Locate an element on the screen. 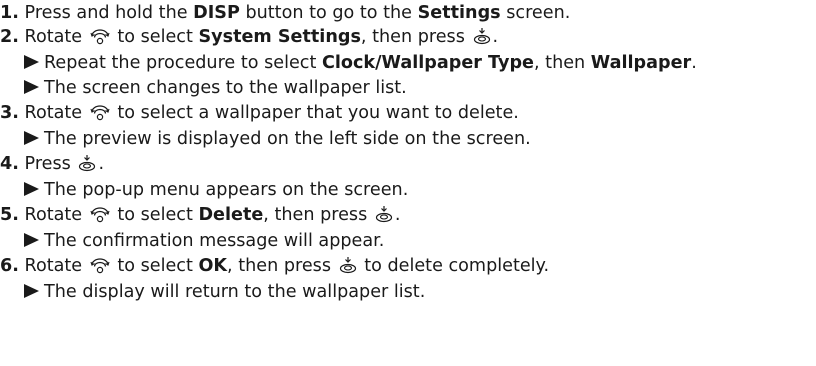 Image resolution: width=816 pixels, height=366 pixels. step-4-note-1: The pop-up menu appears on the screen. is located at coordinates (216, 190).